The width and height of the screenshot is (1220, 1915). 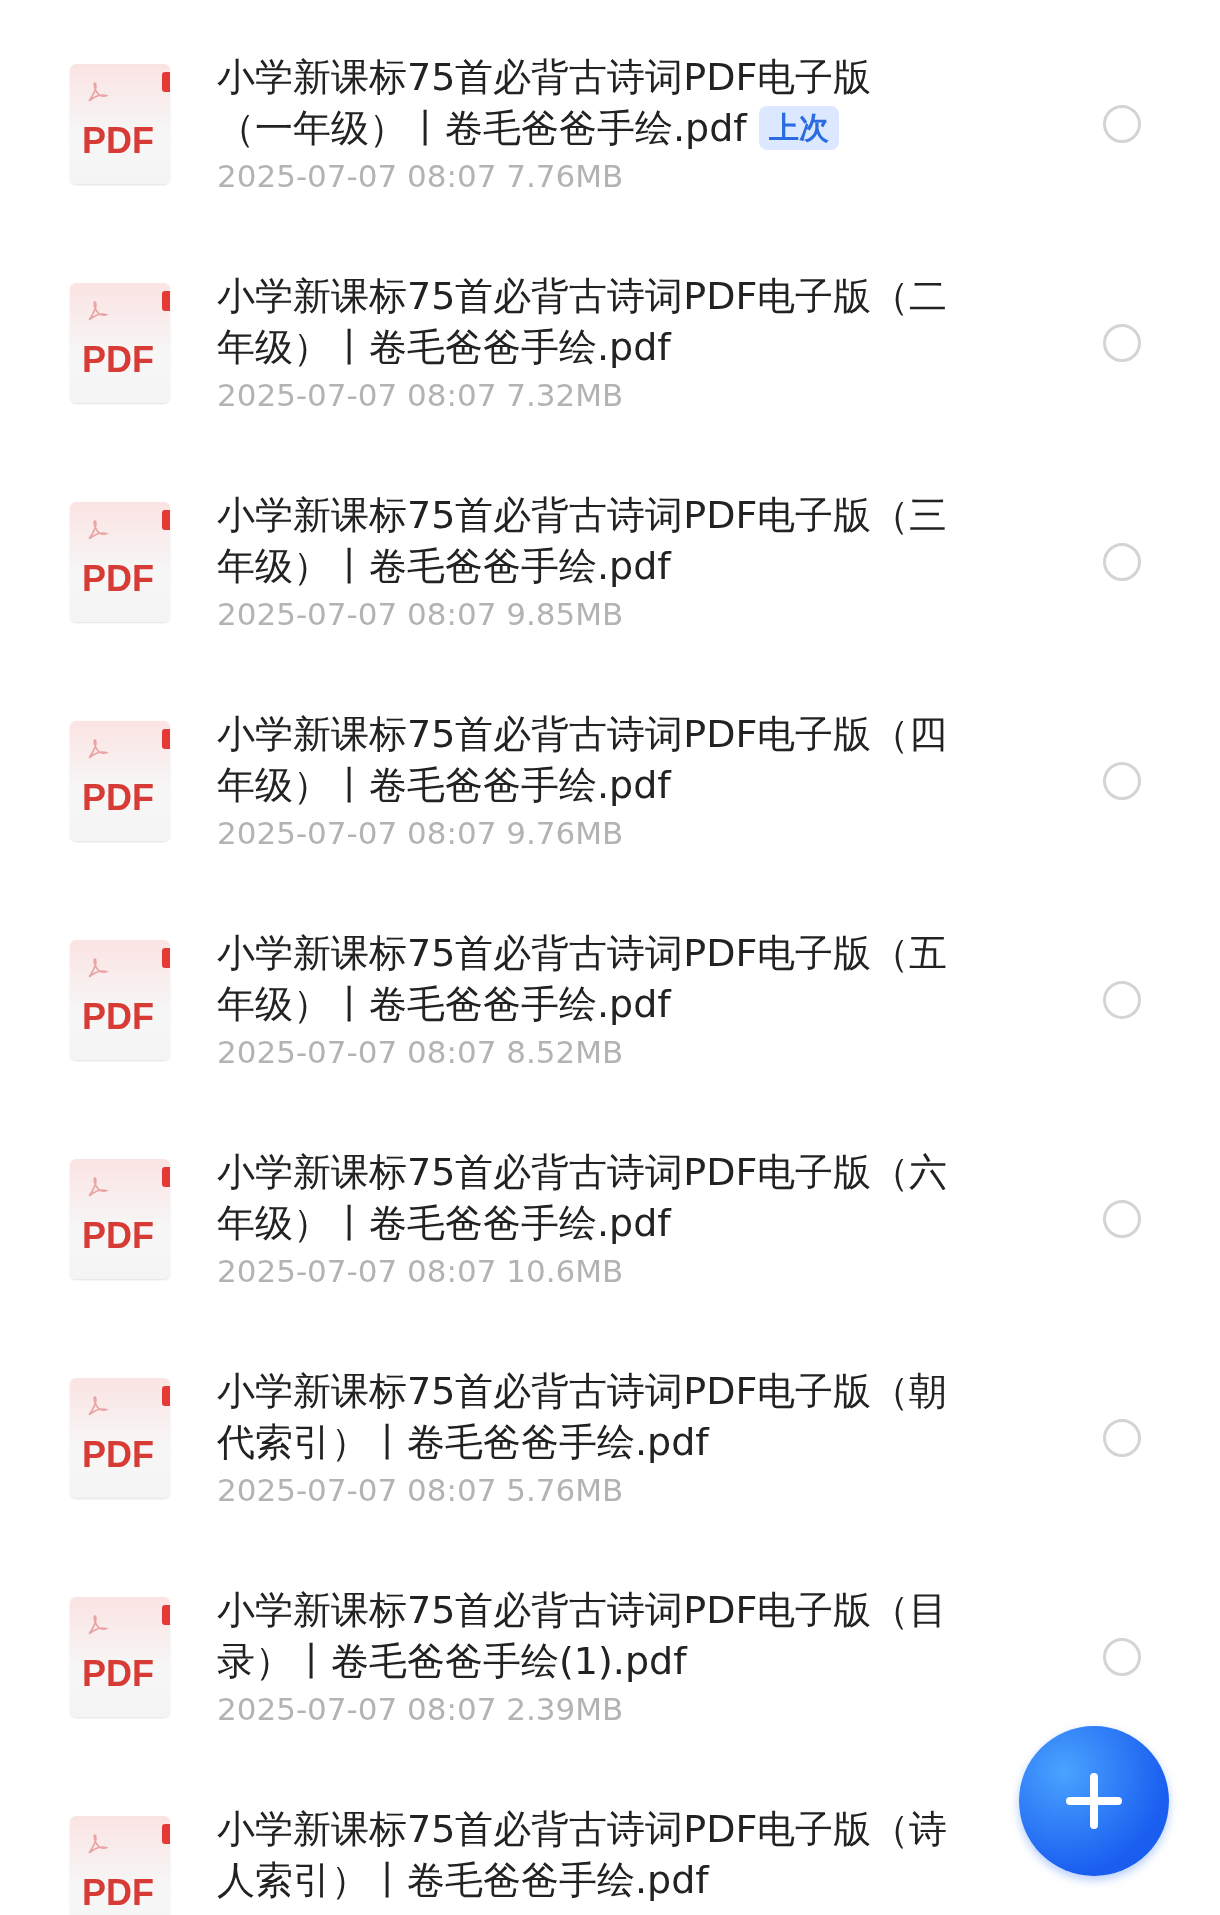 I want to click on add-button, so click(x=1094, y=1801).